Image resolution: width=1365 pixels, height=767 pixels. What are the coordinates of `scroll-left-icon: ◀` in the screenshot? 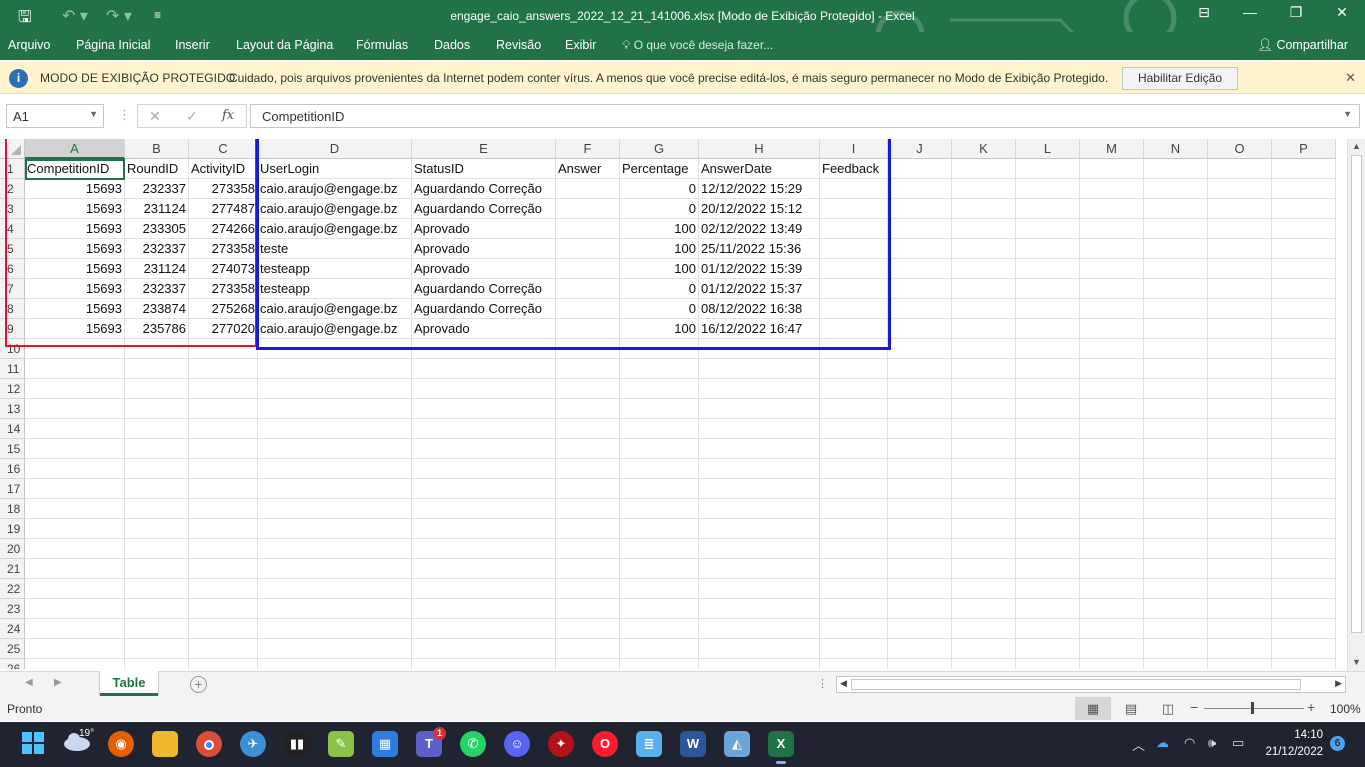 It's located at (843, 683).